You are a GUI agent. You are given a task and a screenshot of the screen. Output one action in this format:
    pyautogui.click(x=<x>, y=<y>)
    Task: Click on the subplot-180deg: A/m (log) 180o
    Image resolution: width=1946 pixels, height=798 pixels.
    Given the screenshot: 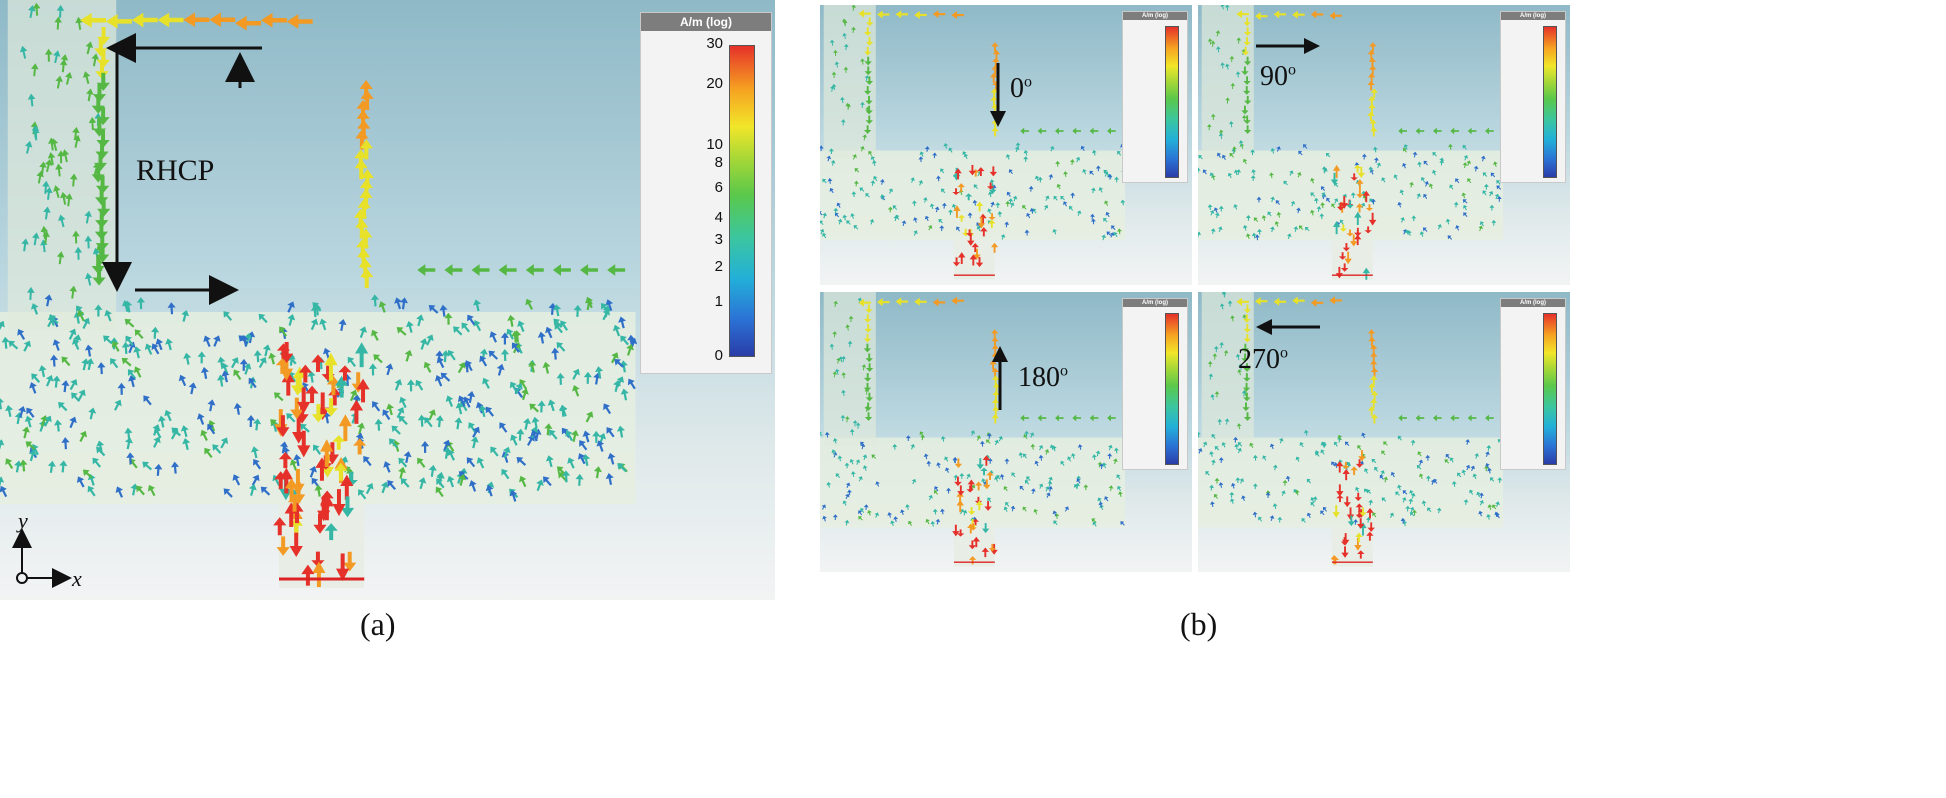 What is the action you would take?
    pyautogui.click(x=1006, y=432)
    